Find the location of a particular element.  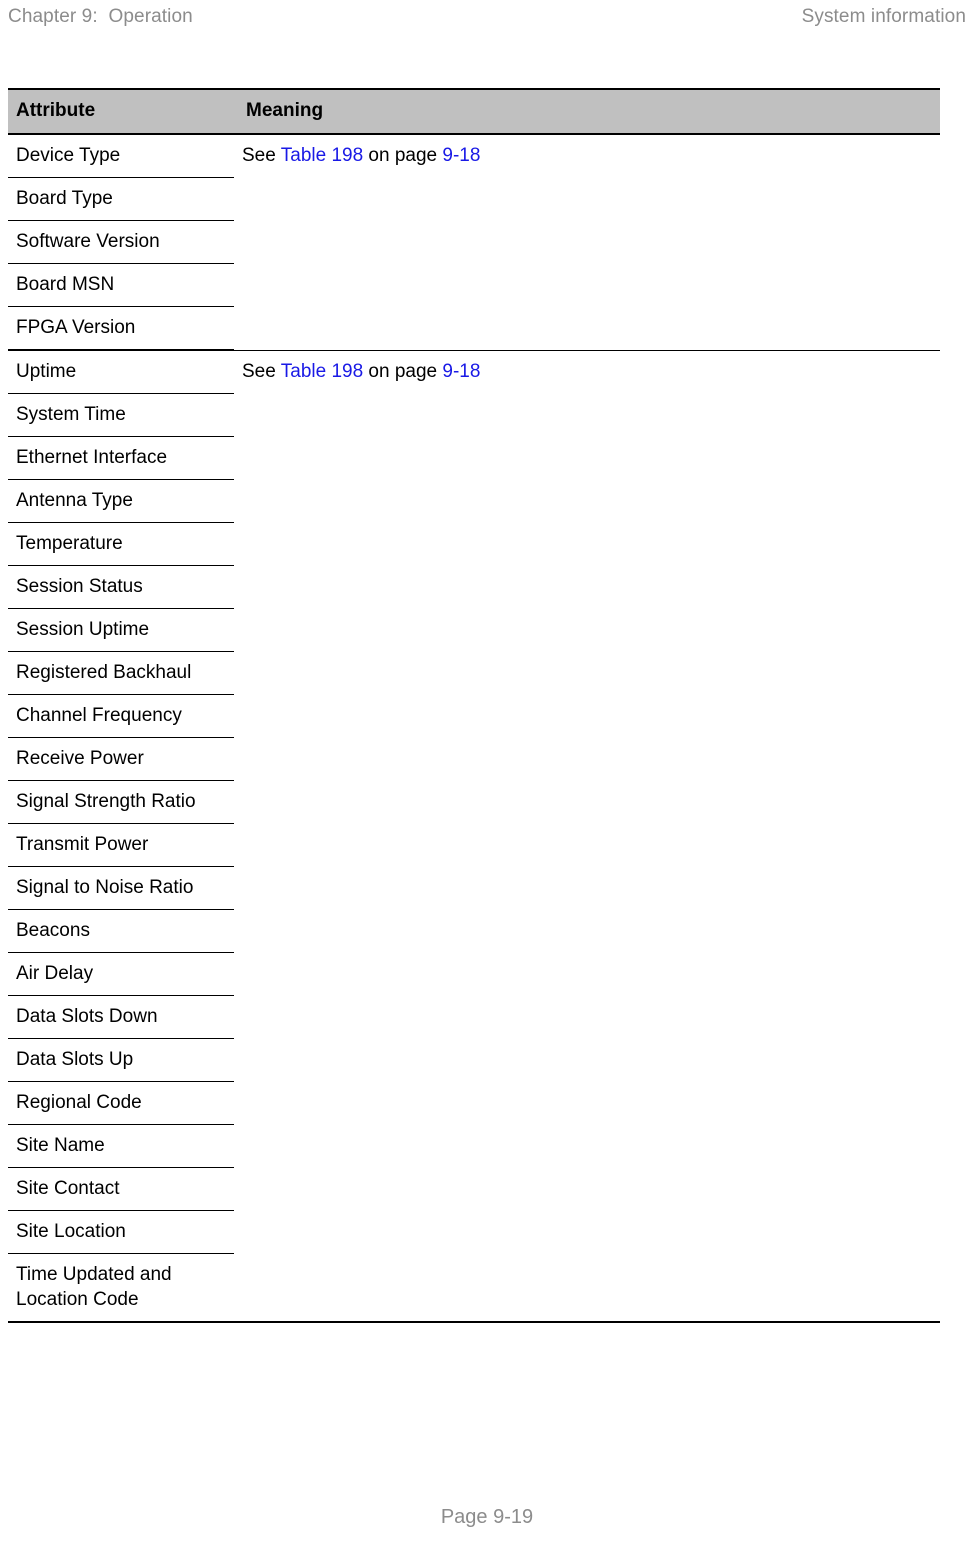

table-head: Attribute Meaning is located at coordinates (474, 111).